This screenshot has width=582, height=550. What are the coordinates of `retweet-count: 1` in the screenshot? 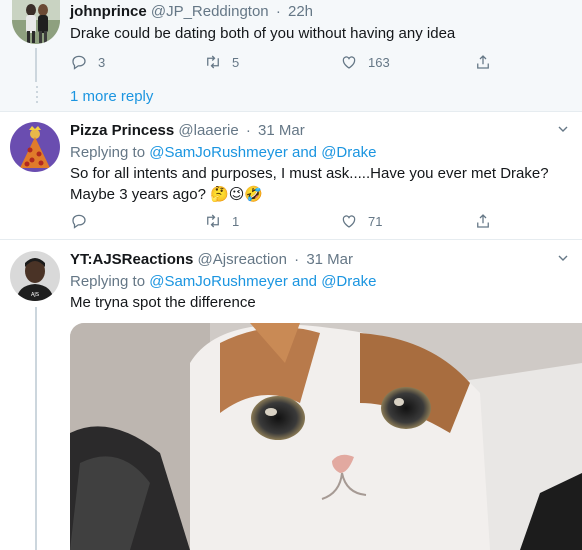 It's located at (236, 221).